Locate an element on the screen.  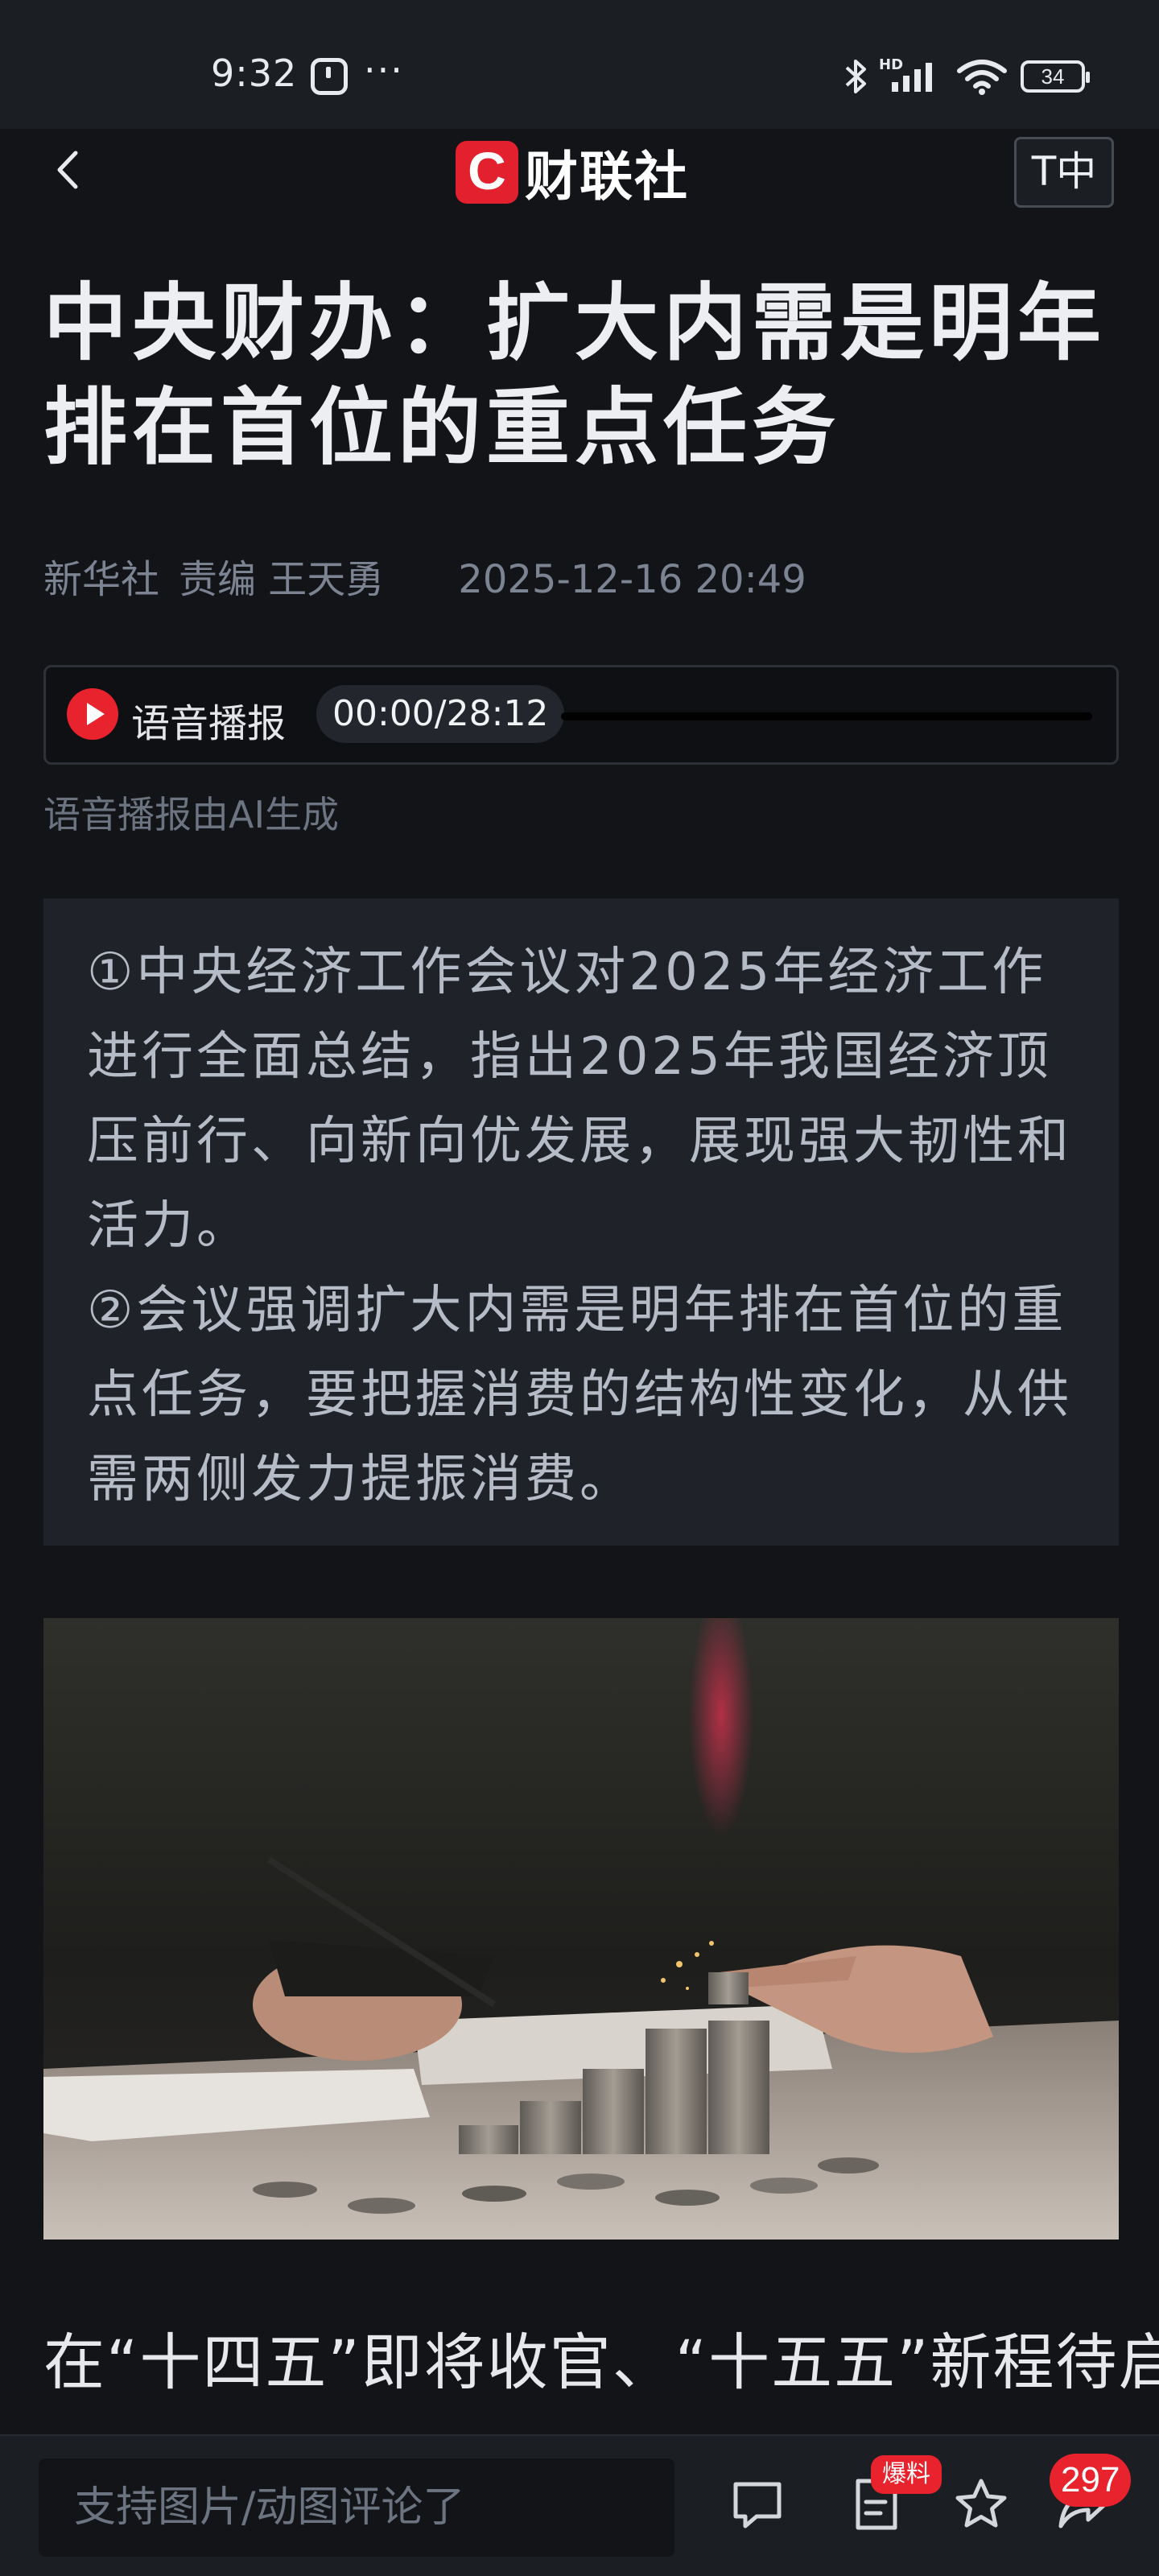
bluetooth-icon is located at coordinates (855, 76).